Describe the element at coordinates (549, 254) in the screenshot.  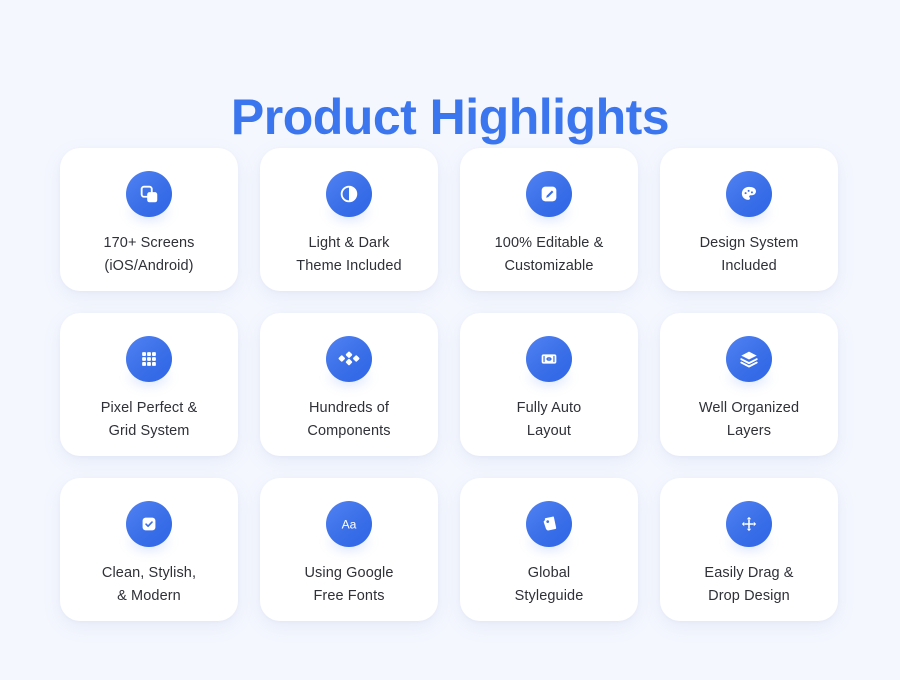
I see `highlight-card-label: 100% Editable & Customizable` at that location.